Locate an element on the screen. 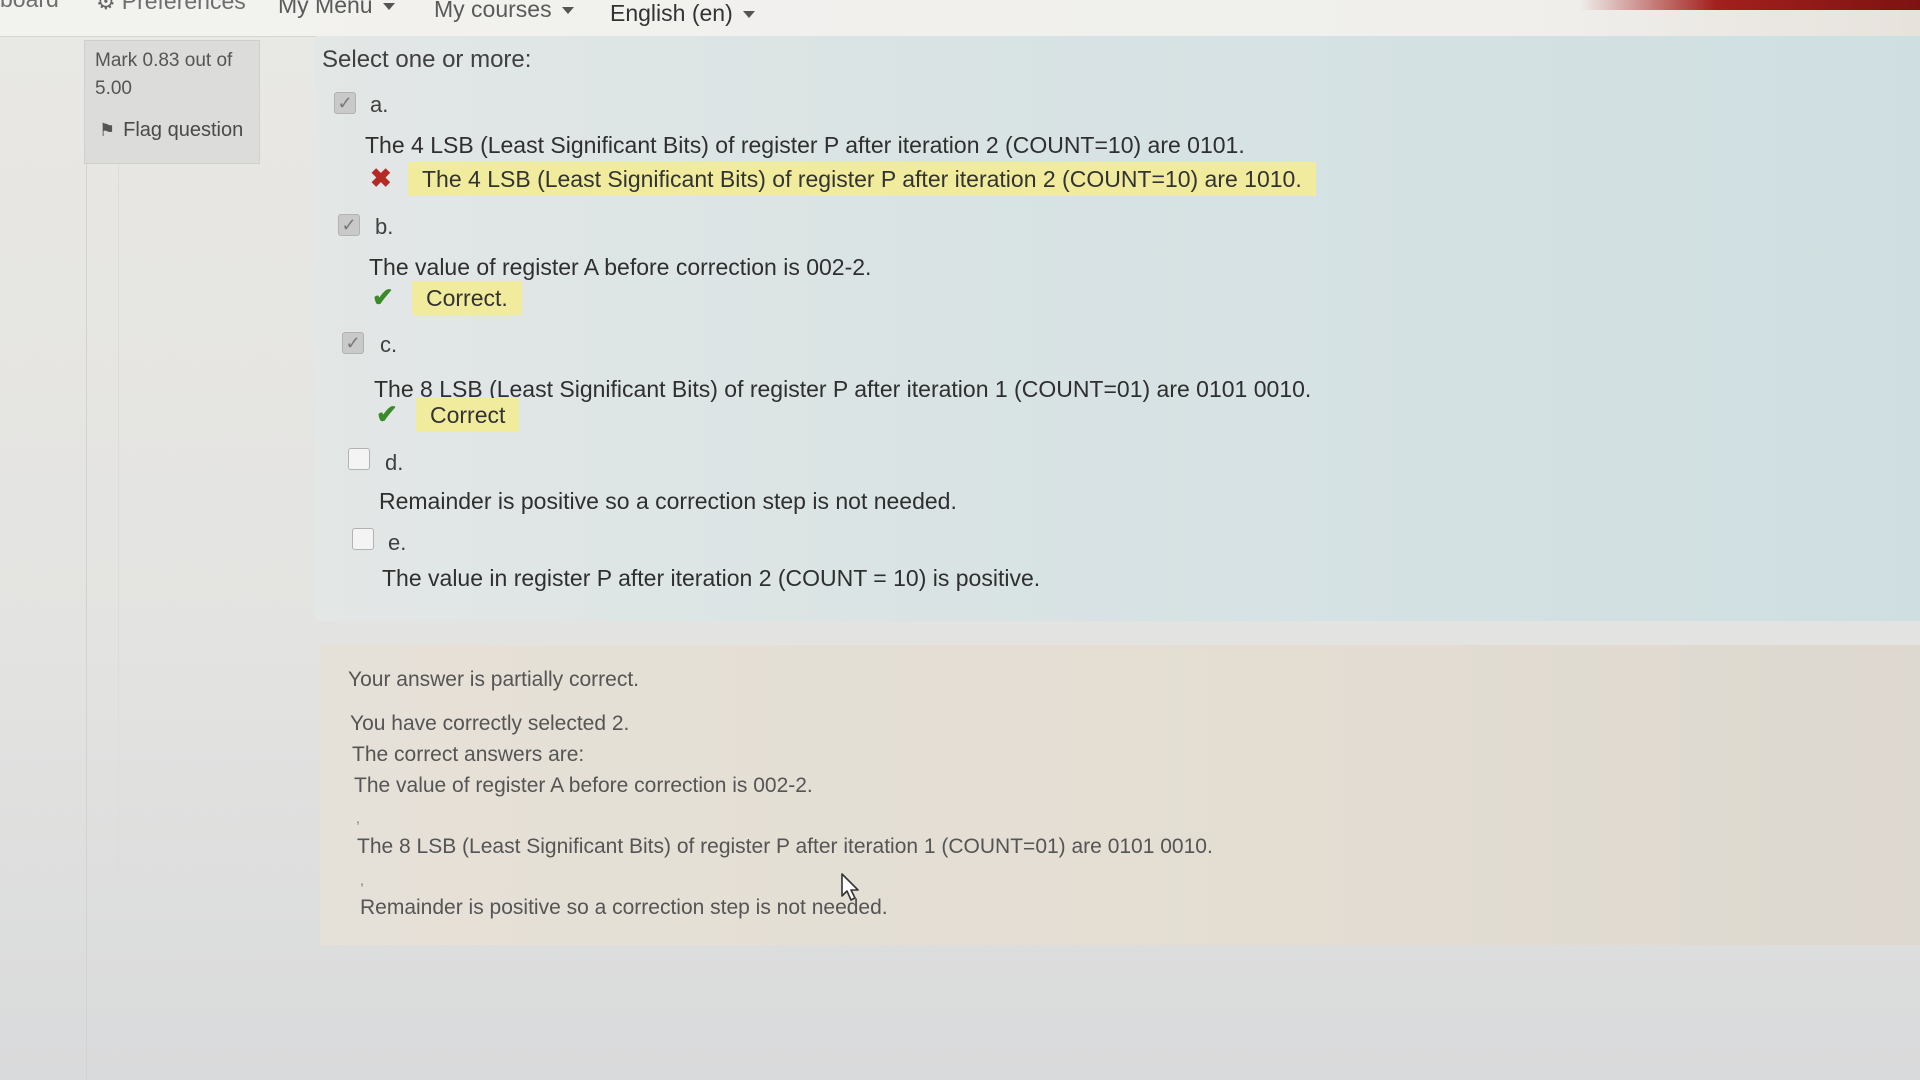 The image size is (1920, 1080). nav-dashboard-label: board is located at coordinates (29, 6).